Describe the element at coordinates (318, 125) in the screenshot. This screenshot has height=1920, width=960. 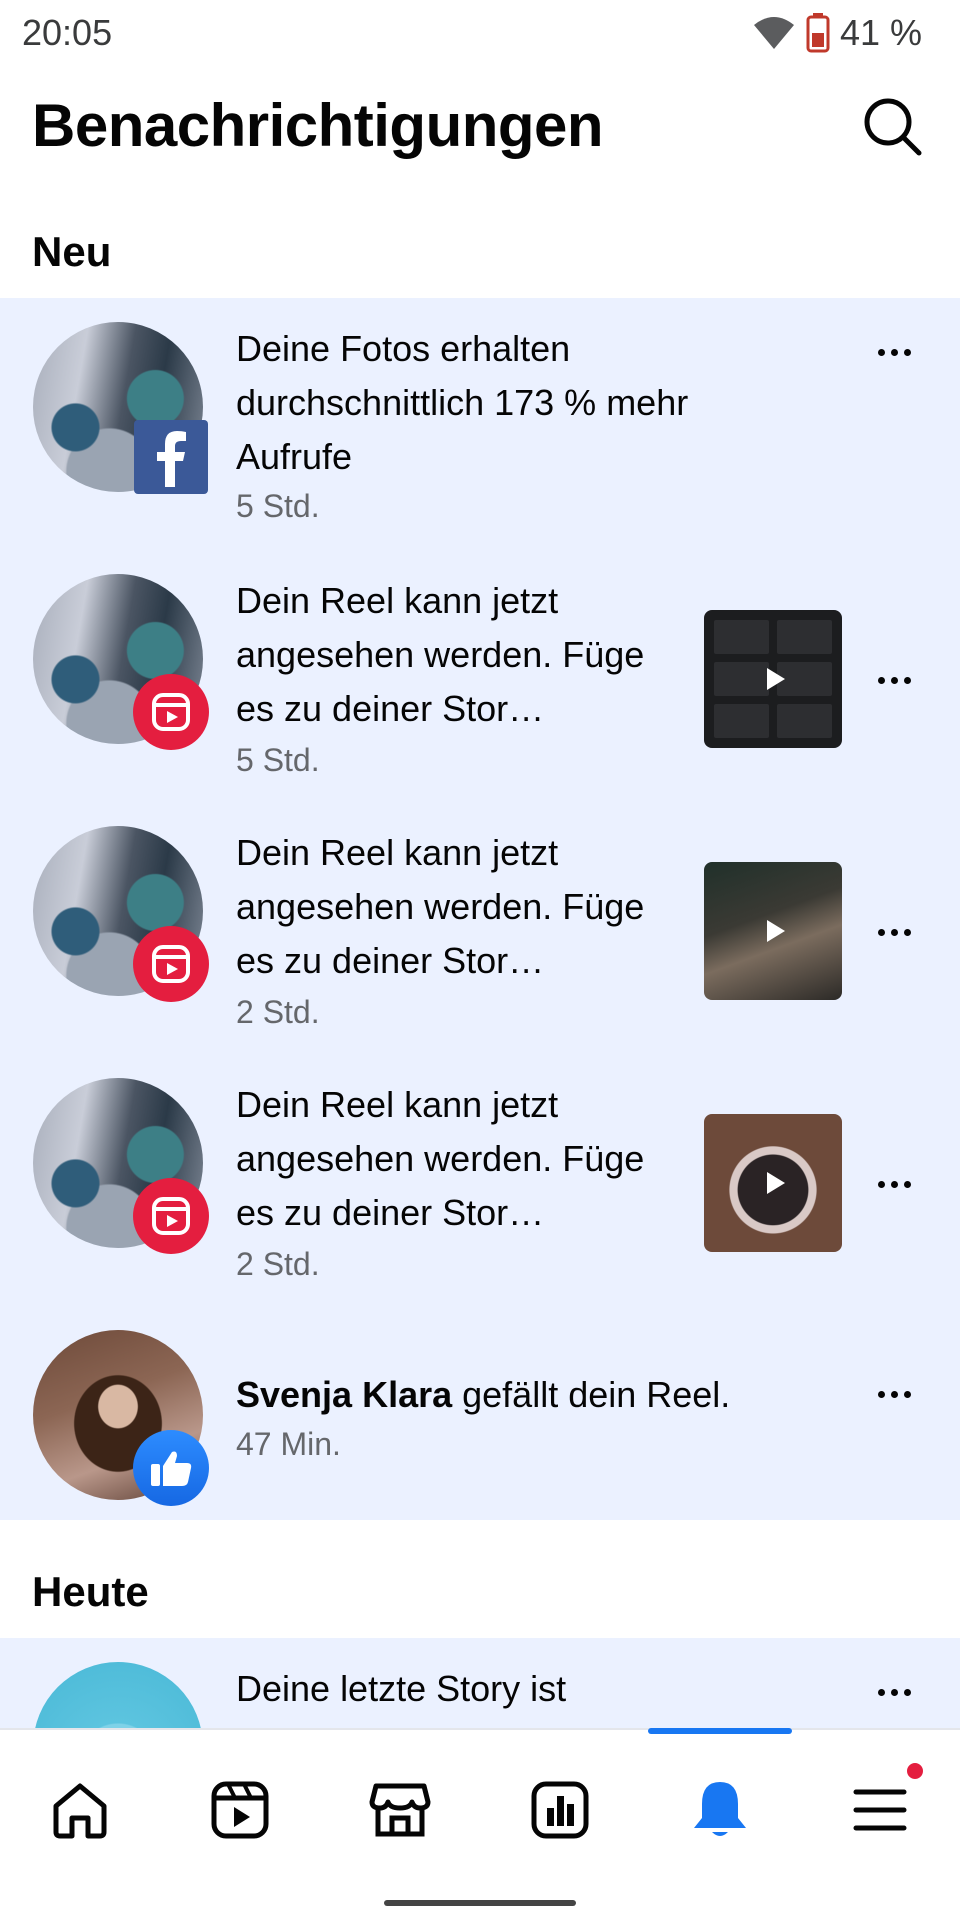
I see `page-title: Benachrichtigungen` at that location.